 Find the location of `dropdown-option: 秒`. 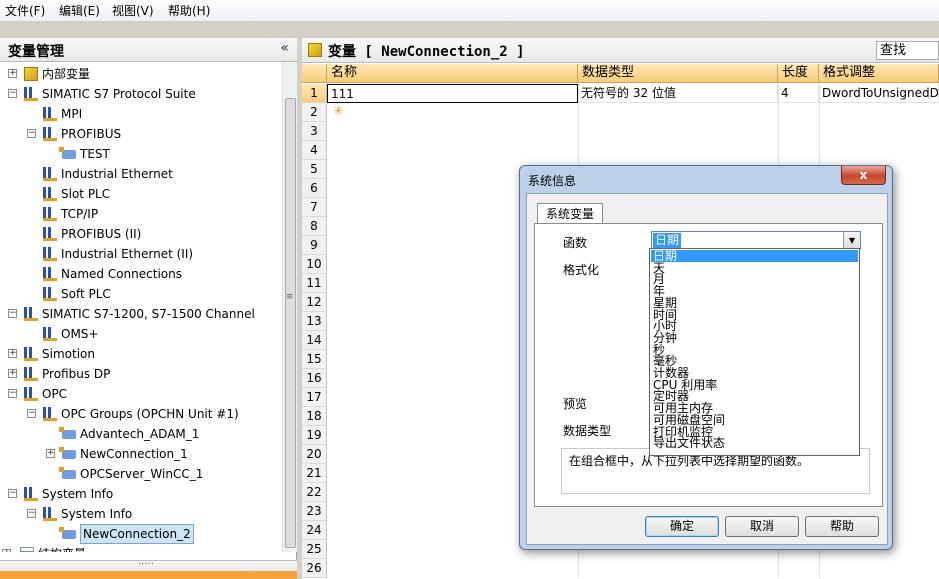

dropdown-option: 秒 is located at coordinates (754, 350).